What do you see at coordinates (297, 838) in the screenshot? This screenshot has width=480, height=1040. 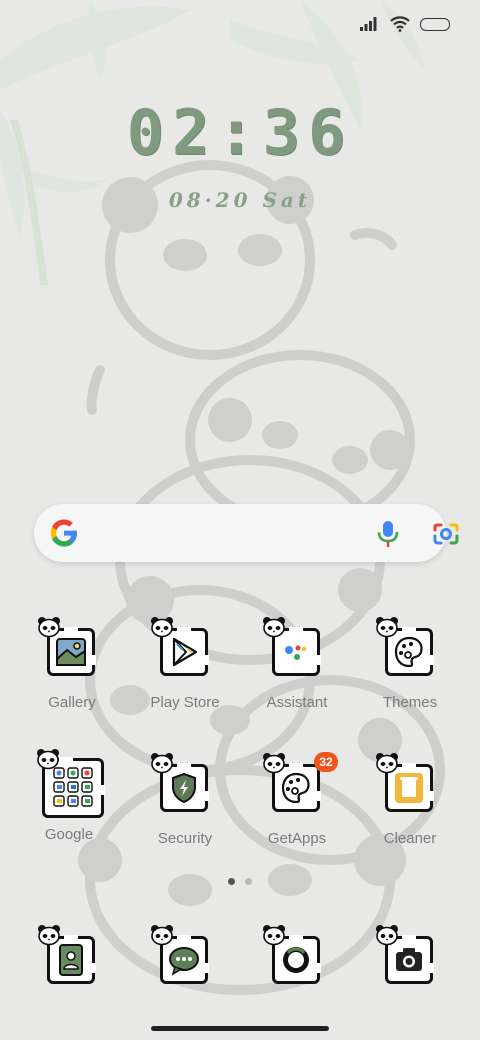 I see `app-label: GetApps` at bounding box center [297, 838].